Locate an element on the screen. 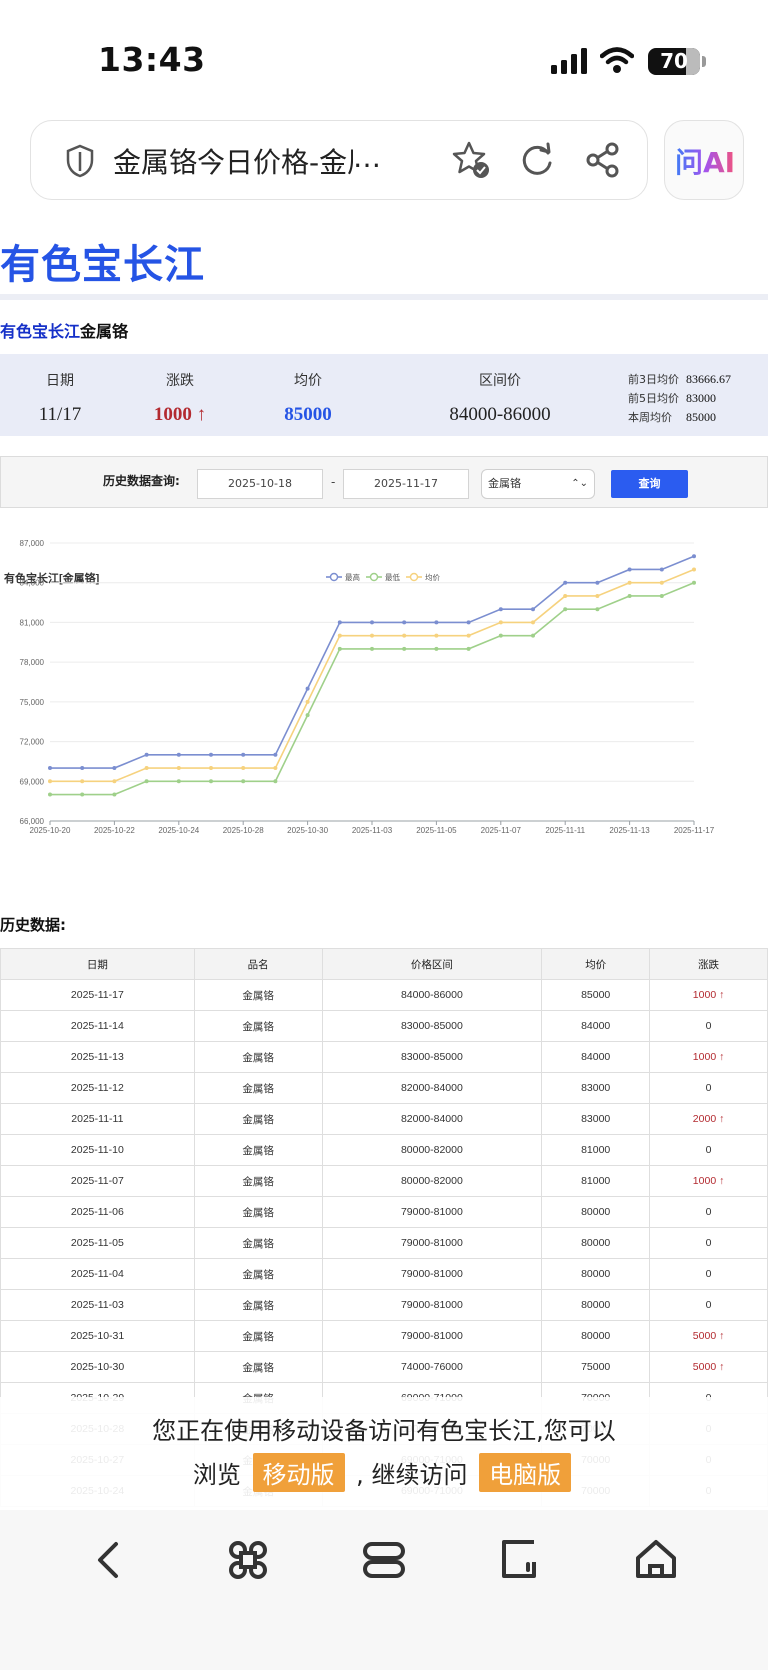 The height and width of the screenshot is (1670, 768). product-select: 金属铬 ⌃⌄ is located at coordinates (538, 484).